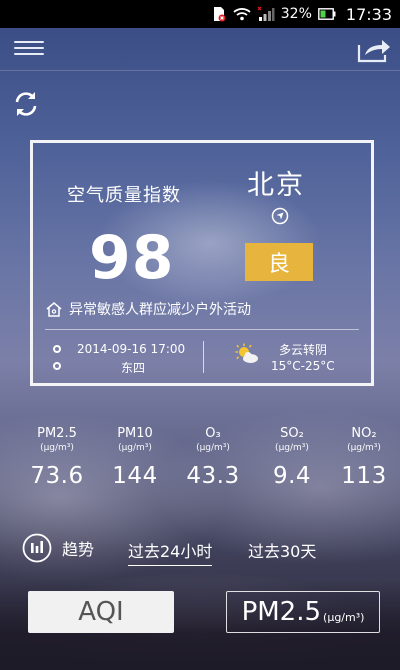 The height and width of the screenshot is (670, 400). What do you see at coordinates (58, 548) in the screenshot?
I see `trend-section: 趋势` at bounding box center [58, 548].